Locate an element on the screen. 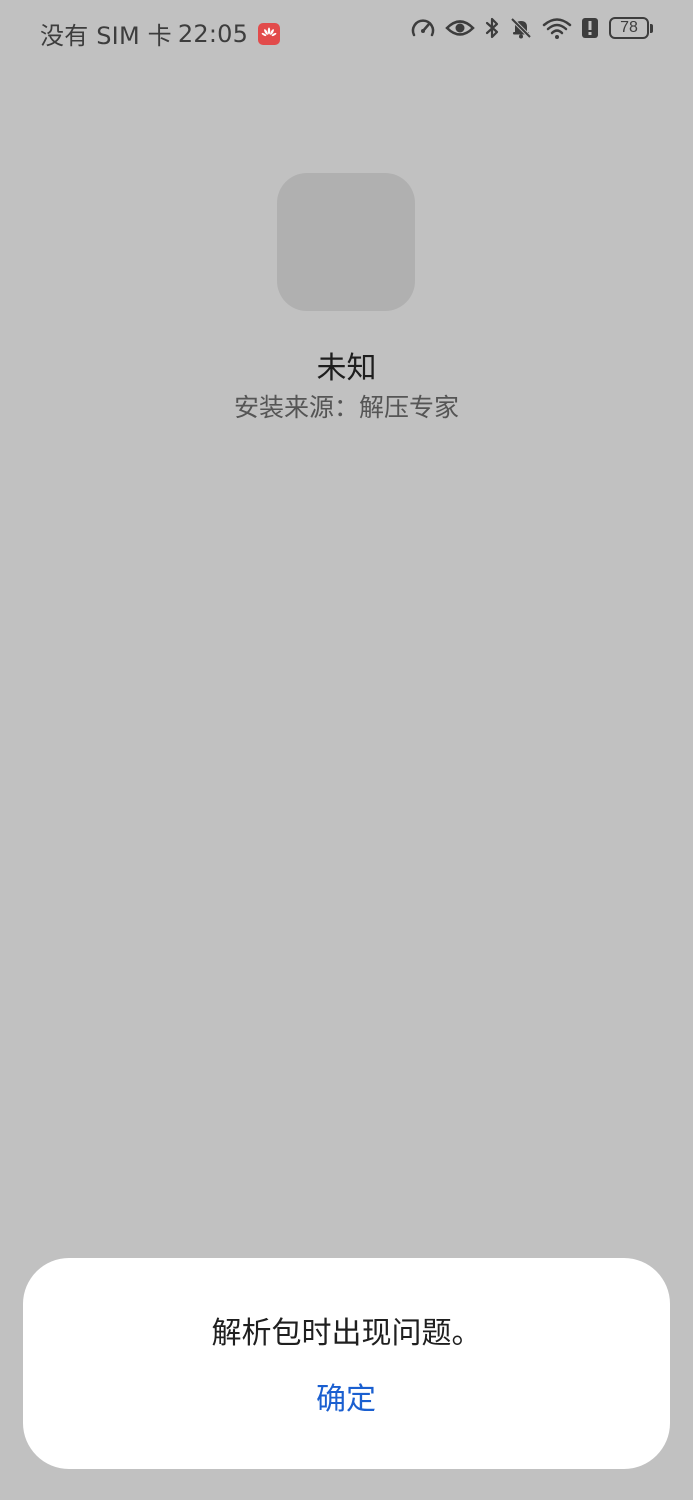 The height and width of the screenshot is (1500, 693). huawei-app-icon is located at coordinates (269, 33).